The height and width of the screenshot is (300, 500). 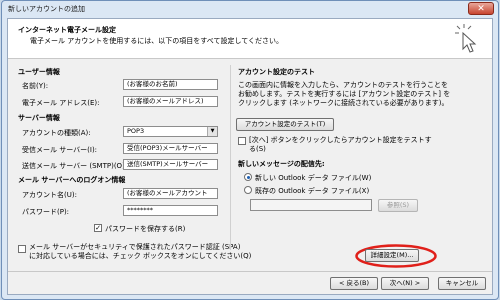 I want to click on close-button: ✕, so click(x=481, y=8).